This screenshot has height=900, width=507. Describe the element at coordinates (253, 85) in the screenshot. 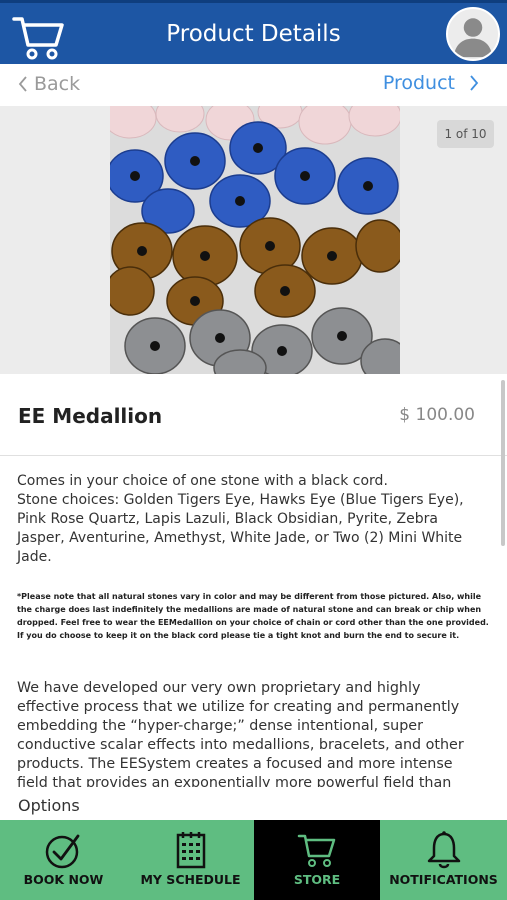

I see `nav-bar: Back Product` at that location.